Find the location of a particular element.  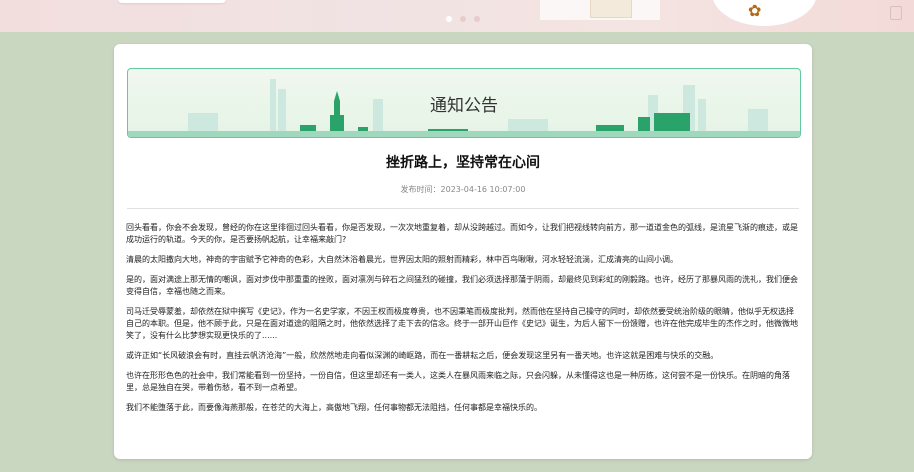

carousel-card is located at coordinates (172, 1).